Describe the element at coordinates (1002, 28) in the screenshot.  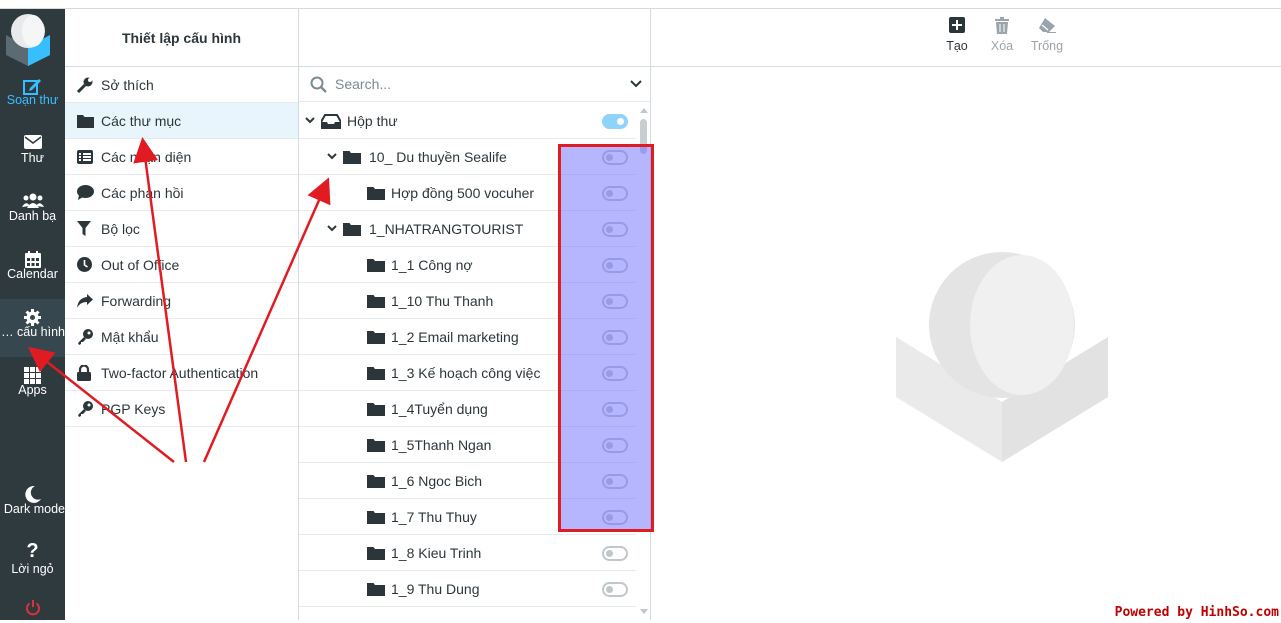
I see `trash-icon` at that location.